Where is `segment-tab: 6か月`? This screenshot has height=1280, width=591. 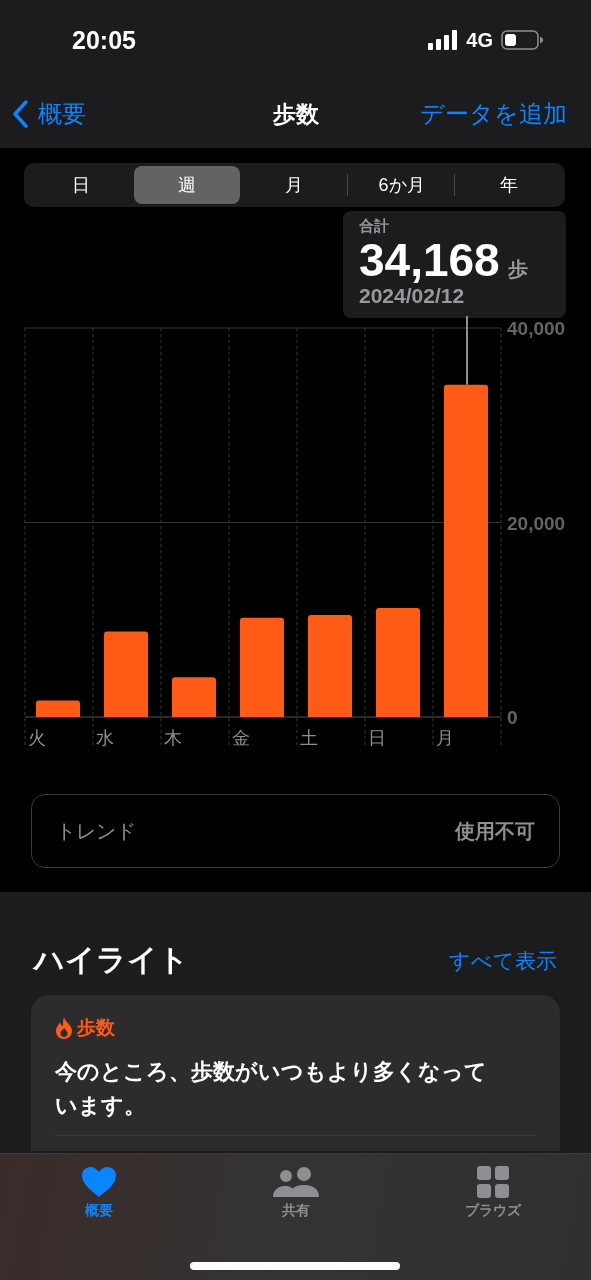
segment-tab: 6か月 is located at coordinates (401, 185).